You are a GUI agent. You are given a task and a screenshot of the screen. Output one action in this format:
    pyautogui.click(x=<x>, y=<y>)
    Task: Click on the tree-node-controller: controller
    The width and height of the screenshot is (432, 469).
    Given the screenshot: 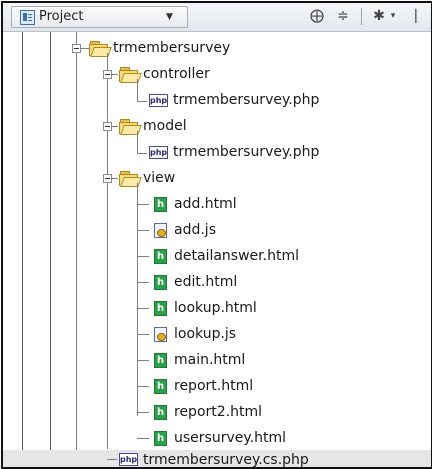 What is the action you would take?
    pyautogui.click(x=217, y=74)
    